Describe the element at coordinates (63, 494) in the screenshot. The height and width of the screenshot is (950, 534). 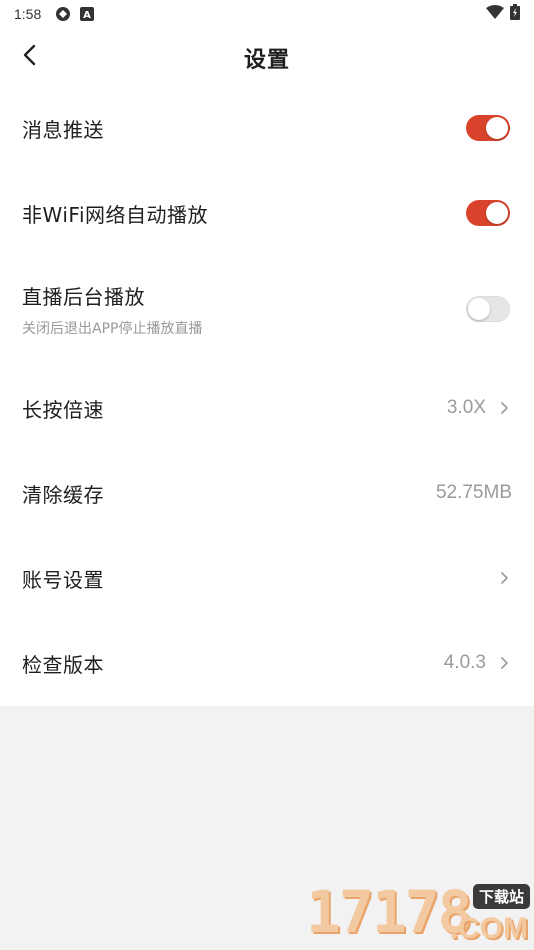
I see `setting-clear-cache-label: 清除缓存` at that location.